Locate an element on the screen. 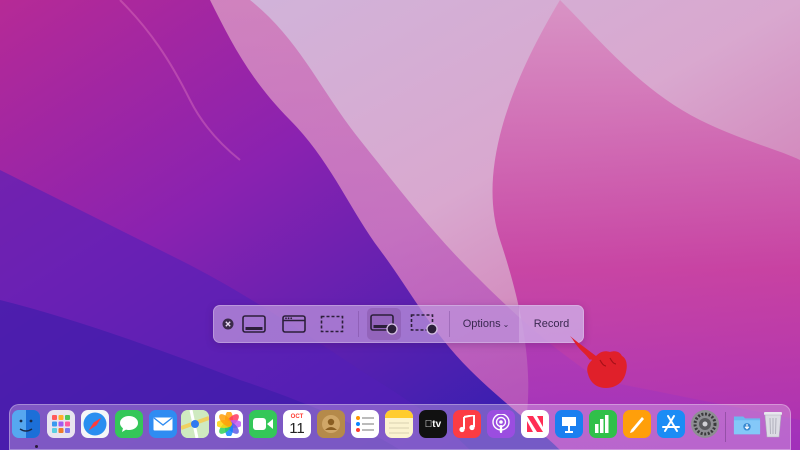 Image resolution: width=800 pixels, height=450 pixels. dock-app-news is located at coordinates (535, 424).